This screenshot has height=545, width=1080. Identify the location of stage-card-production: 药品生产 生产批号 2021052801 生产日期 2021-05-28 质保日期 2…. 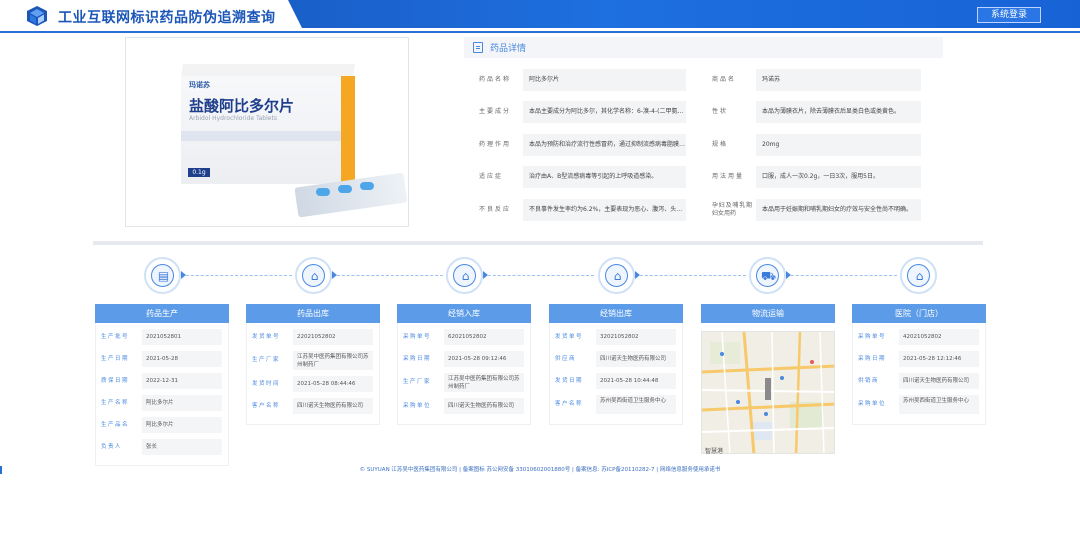
(162, 385).